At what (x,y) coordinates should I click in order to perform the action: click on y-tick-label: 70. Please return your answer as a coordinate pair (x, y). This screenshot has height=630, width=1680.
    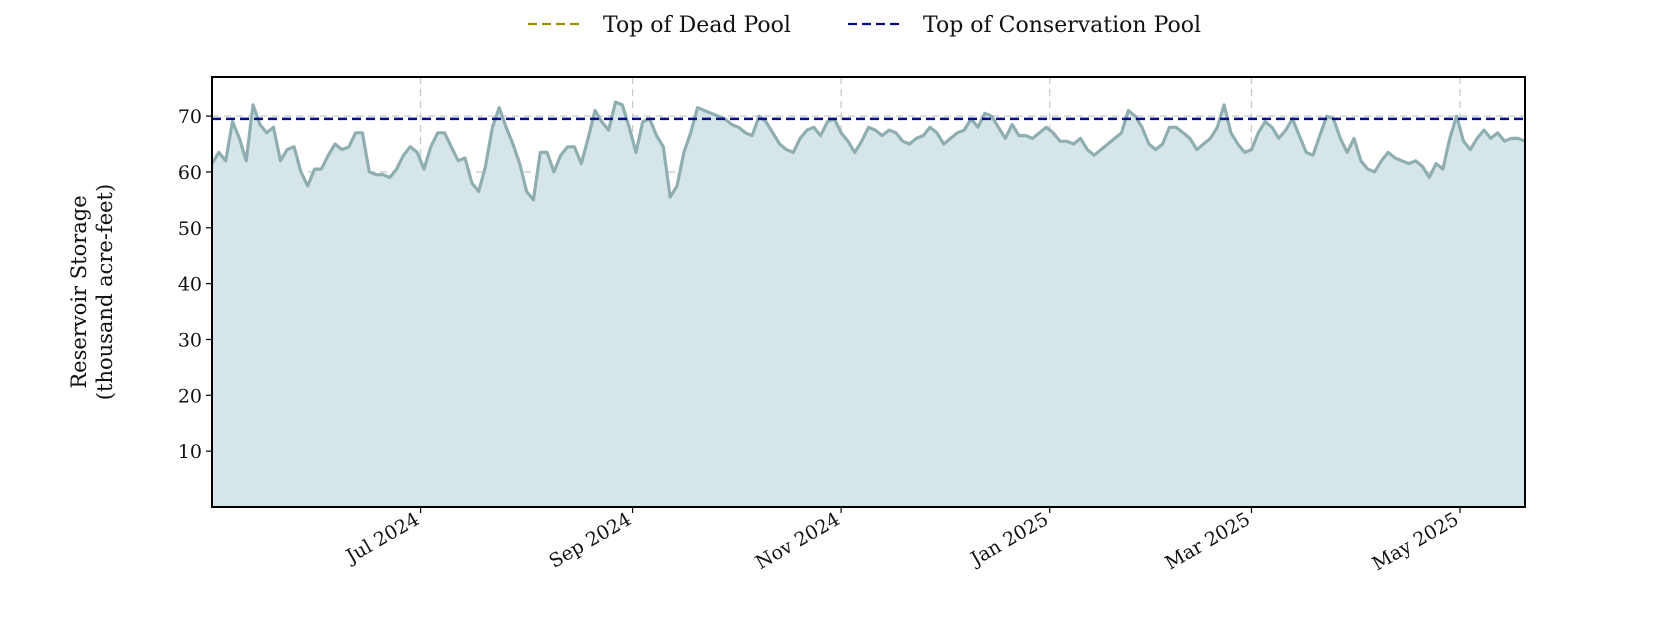
    Looking at the image, I should click on (190, 117).